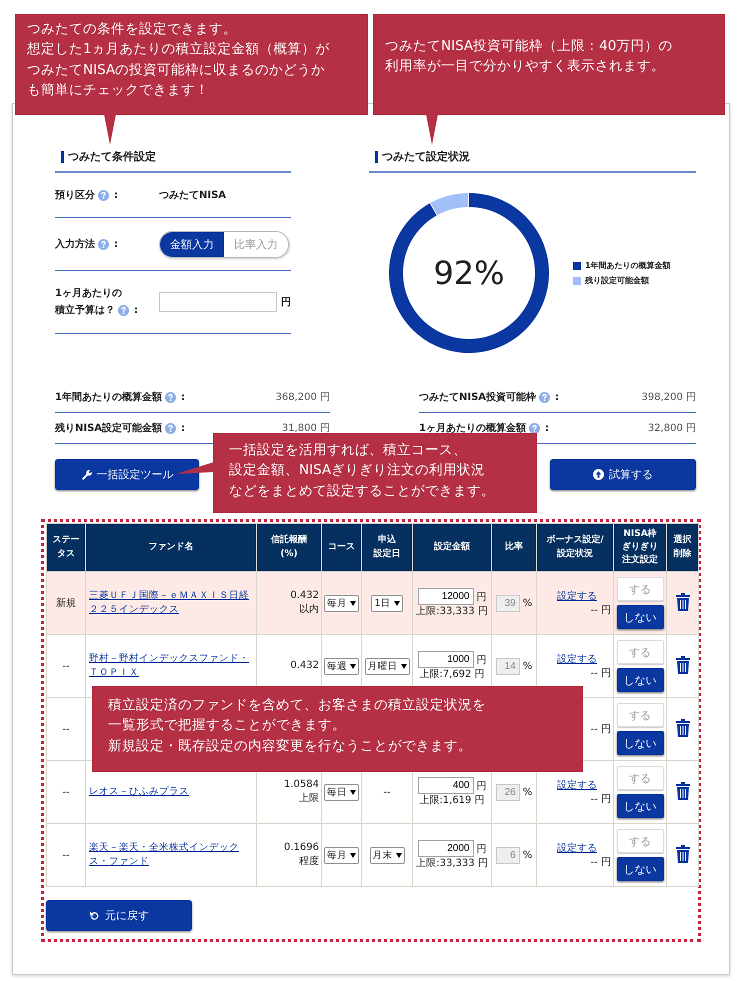 The image size is (740, 981). What do you see at coordinates (302, 397) in the screenshot?
I see `summary-value: 368,200 円` at bounding box center [302, 397].